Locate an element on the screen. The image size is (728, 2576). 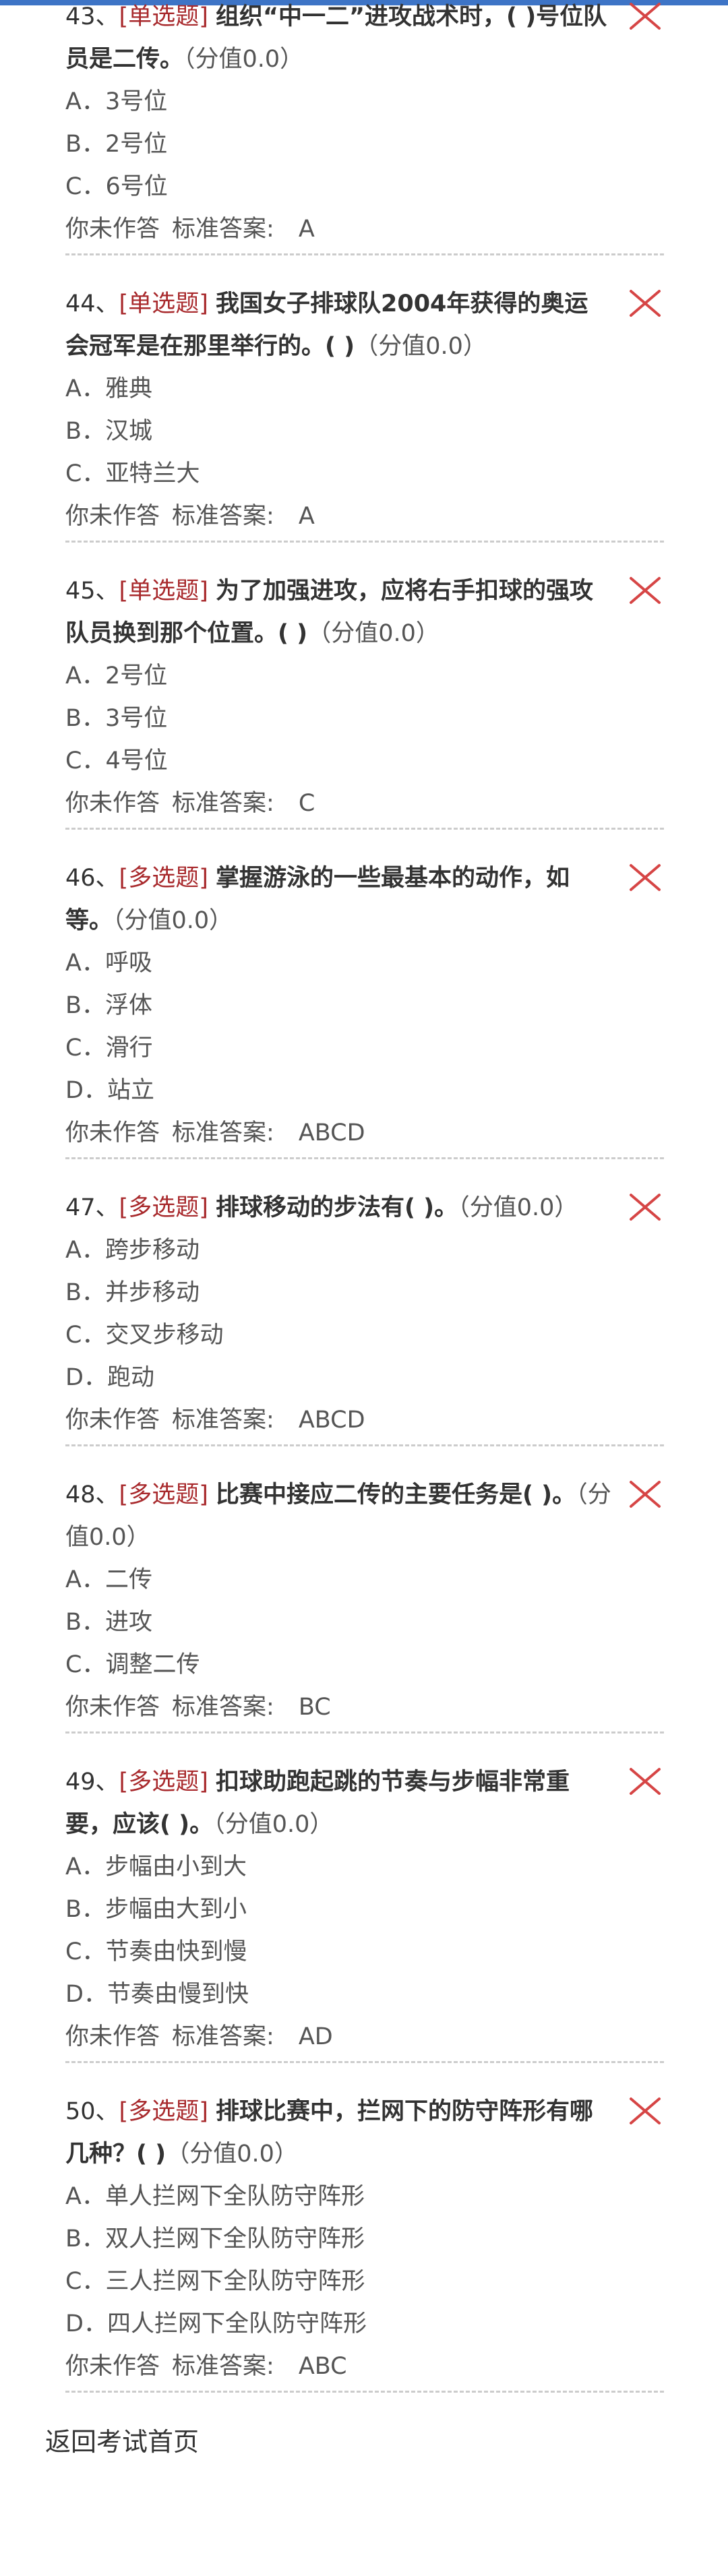
question-number: 43、 is located at coordinates (92, 17).